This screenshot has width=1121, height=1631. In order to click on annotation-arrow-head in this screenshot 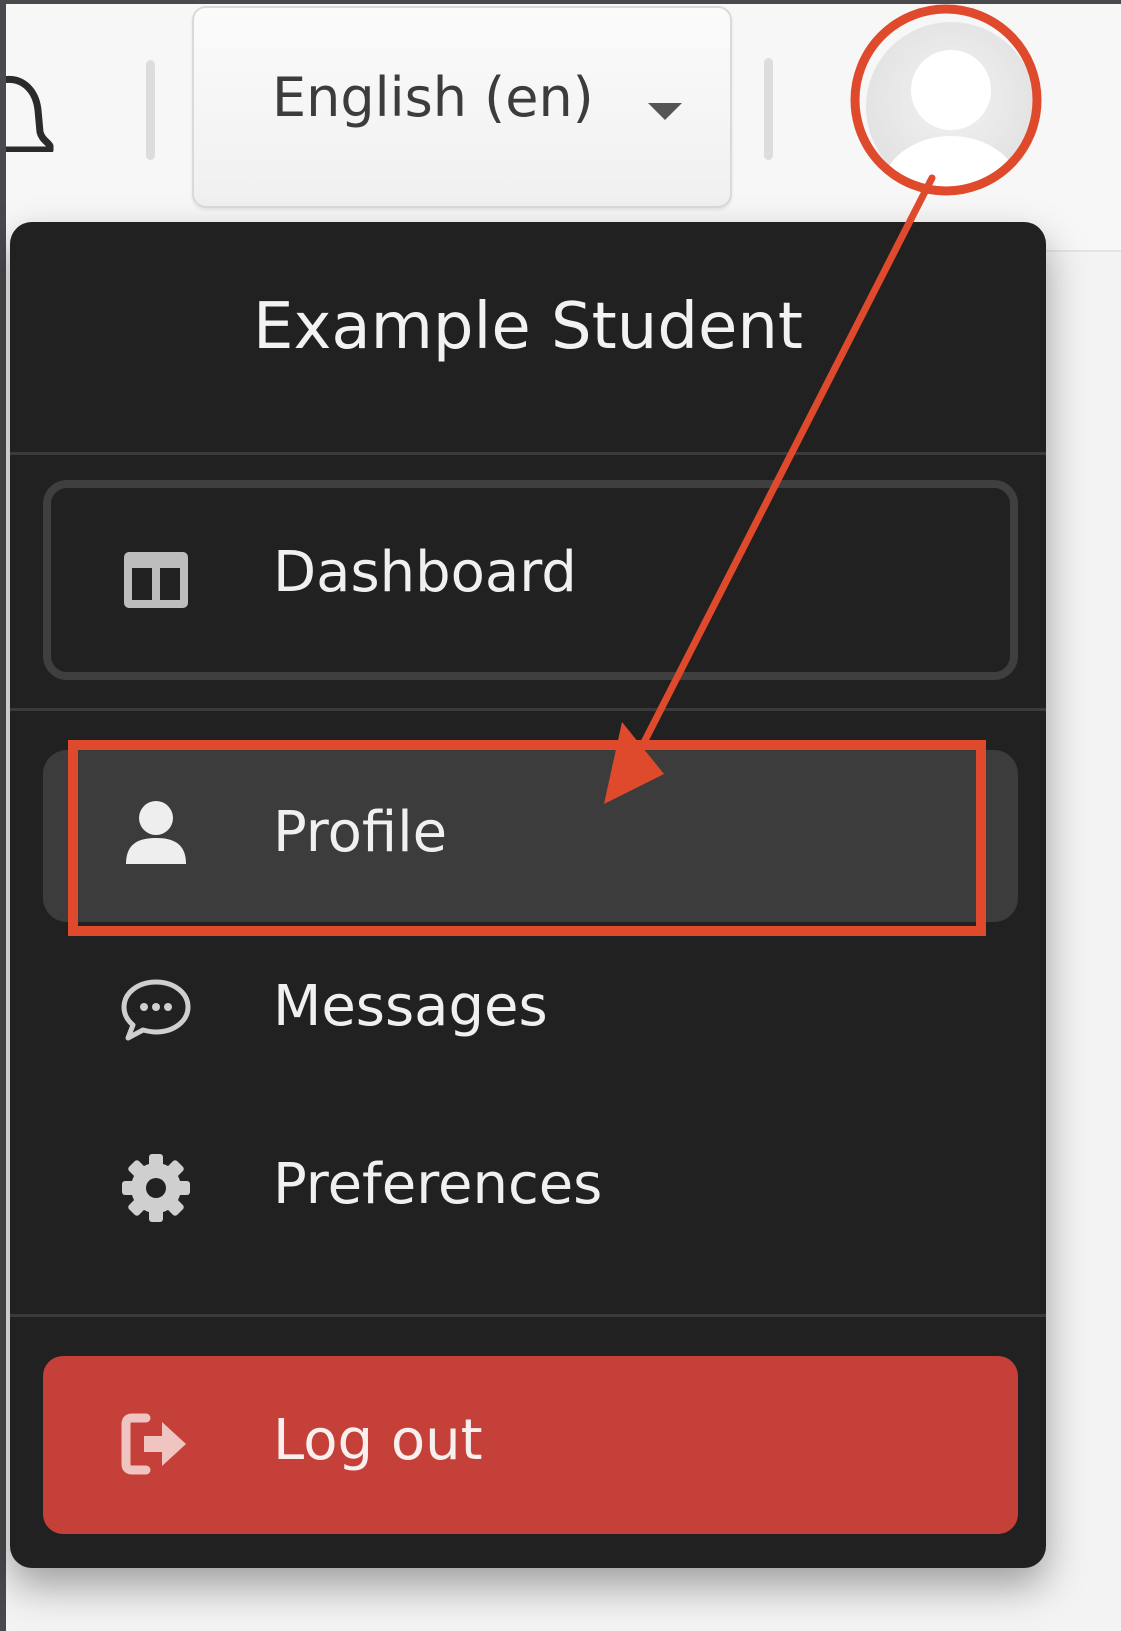, I will do `click(634, 763)`.